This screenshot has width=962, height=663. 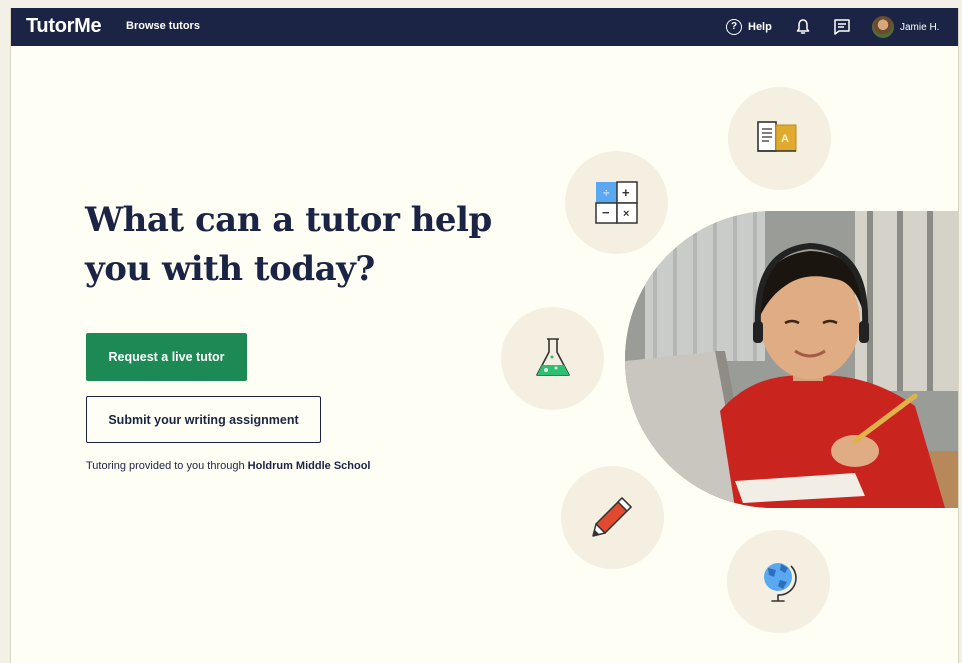 I want to click on books-circle: A, so click(x=779, y=138).